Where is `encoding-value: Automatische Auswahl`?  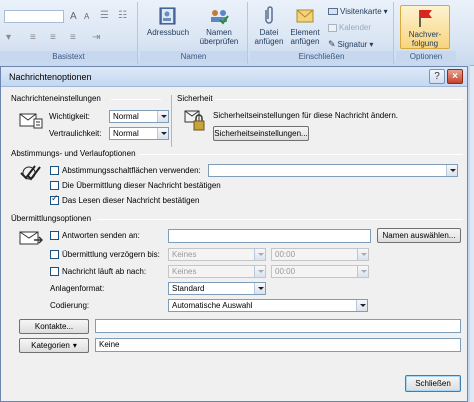
encoding-value: Automatische Auswahl is located at coordinates (212, 305).